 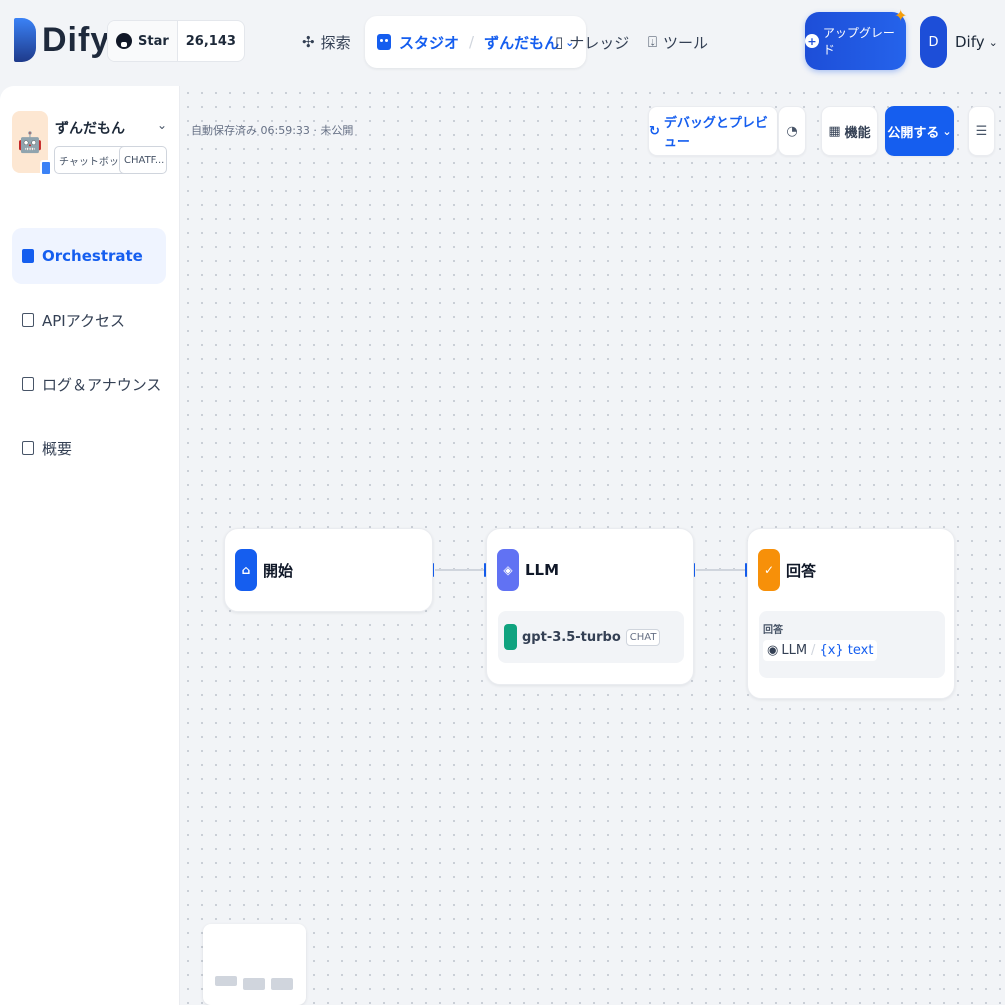 I want to click on account-menu: D Dify ⌄, so click(x=959, y=42).